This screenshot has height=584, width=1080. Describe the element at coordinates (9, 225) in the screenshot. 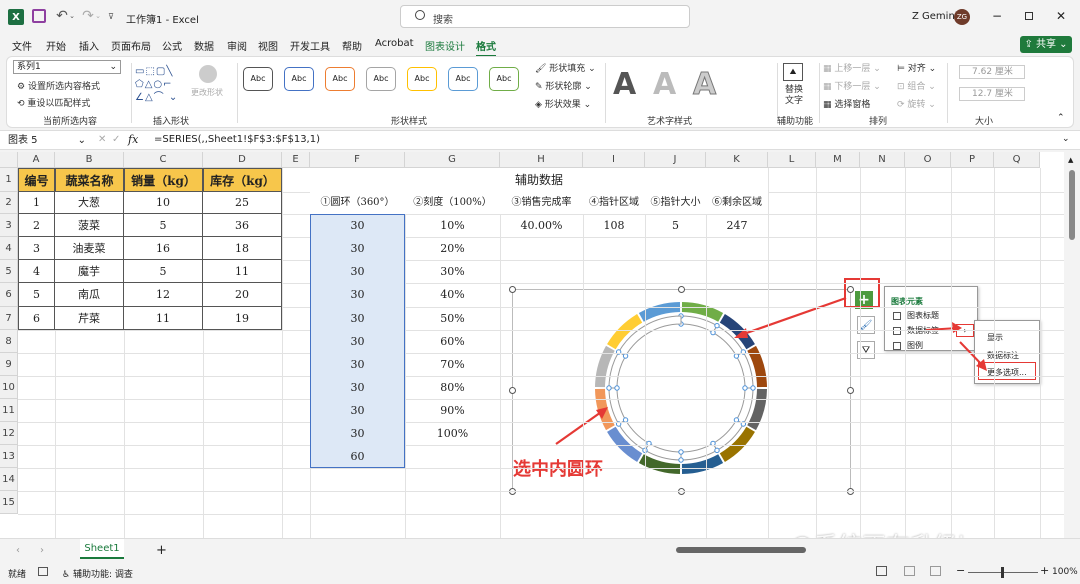

I see `row-header-3: 3` at that location.